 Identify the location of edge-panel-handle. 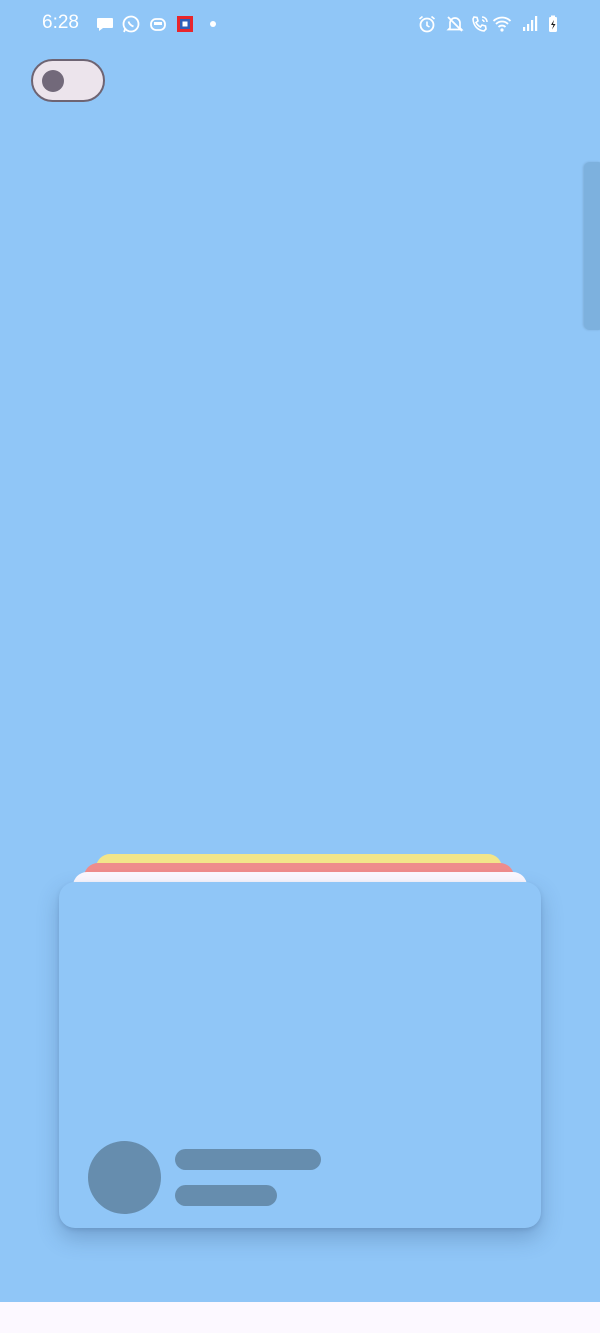
(592, 246).